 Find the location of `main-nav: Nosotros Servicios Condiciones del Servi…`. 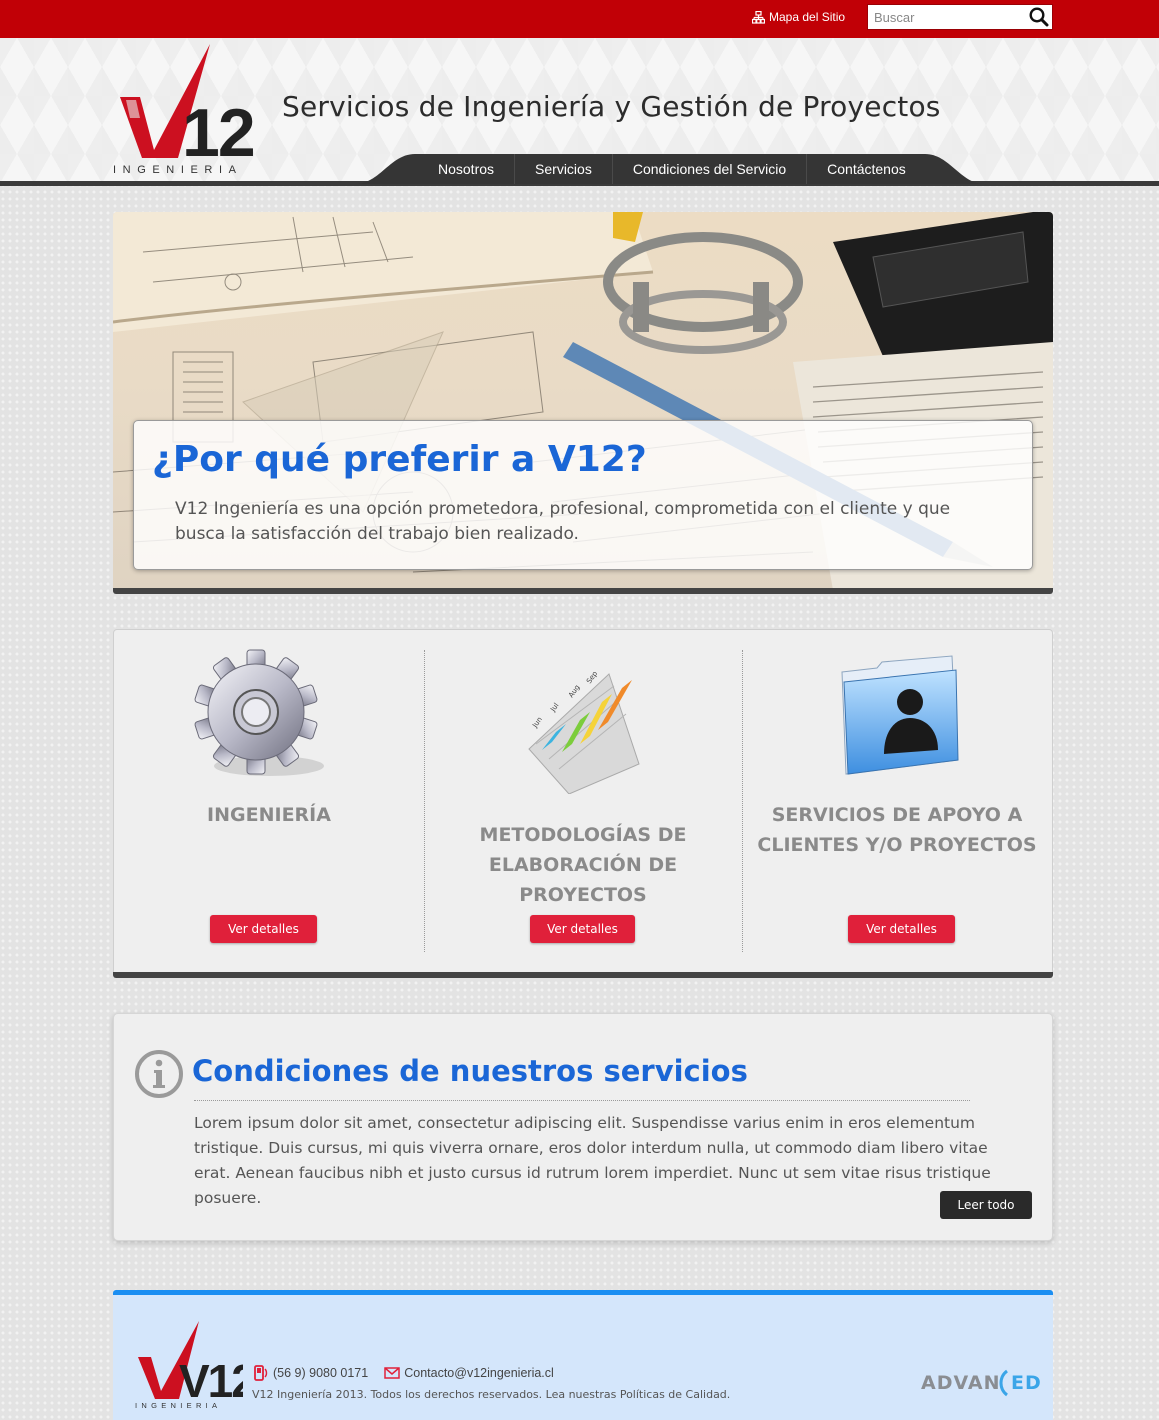

main-nav: Nosotros Servicios Condiciones del Servi… is located at coordinates (670, 169).